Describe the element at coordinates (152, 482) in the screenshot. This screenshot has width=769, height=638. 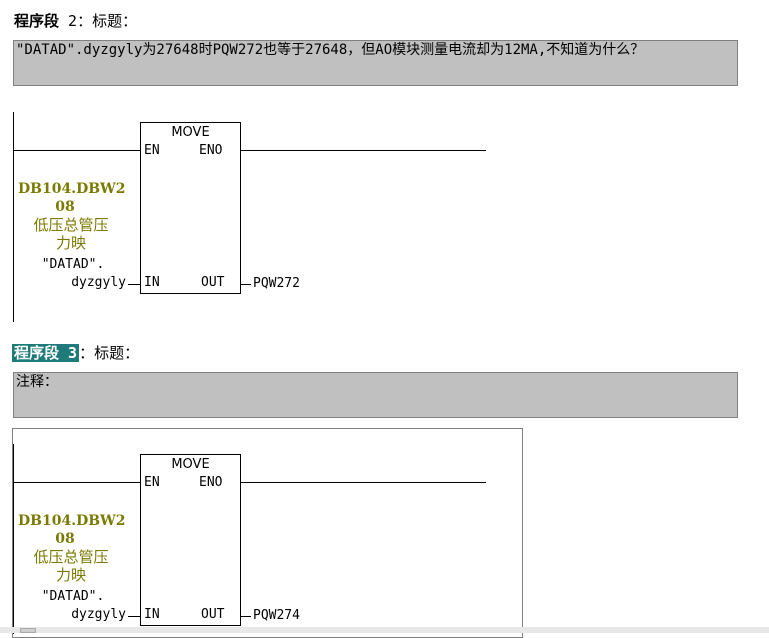
I see `network-3-pin-en: EN` at that location.